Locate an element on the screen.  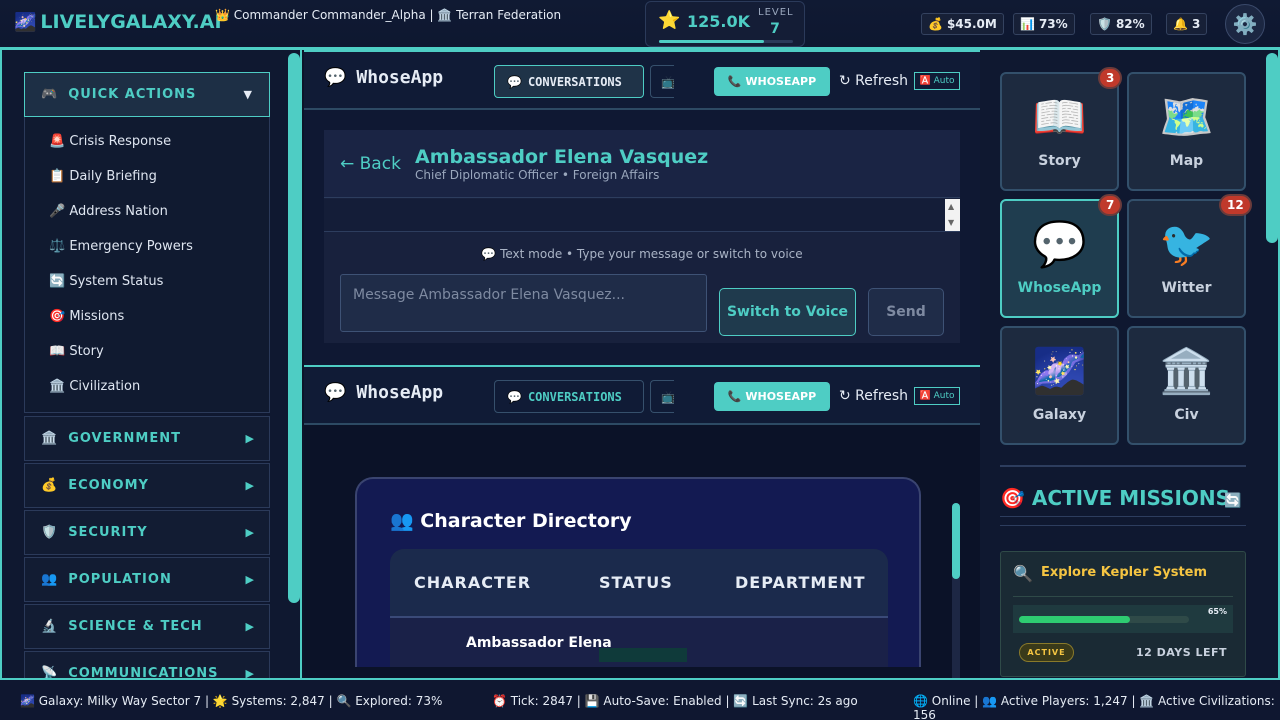
app-tile-galaxy: 🌌 Galaxy is located at coordinates (1059, 385).